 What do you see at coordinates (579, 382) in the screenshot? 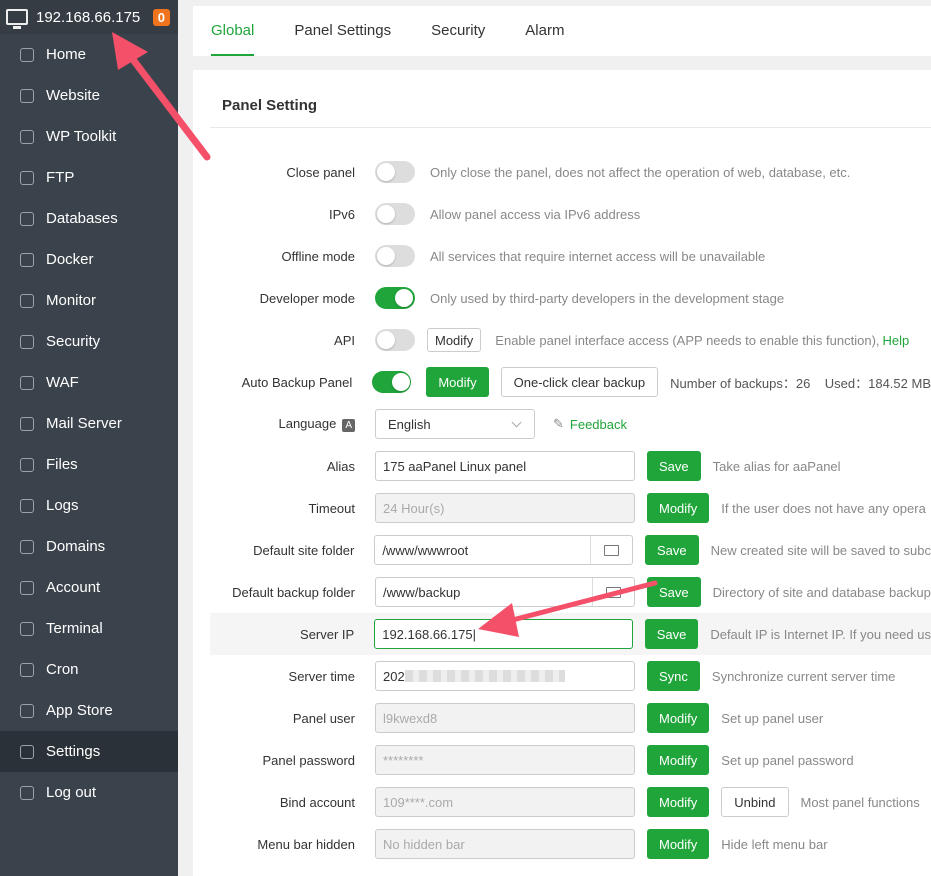
I see `clear-backup-button: One-click clear backup` at bounding box center [579, 382].